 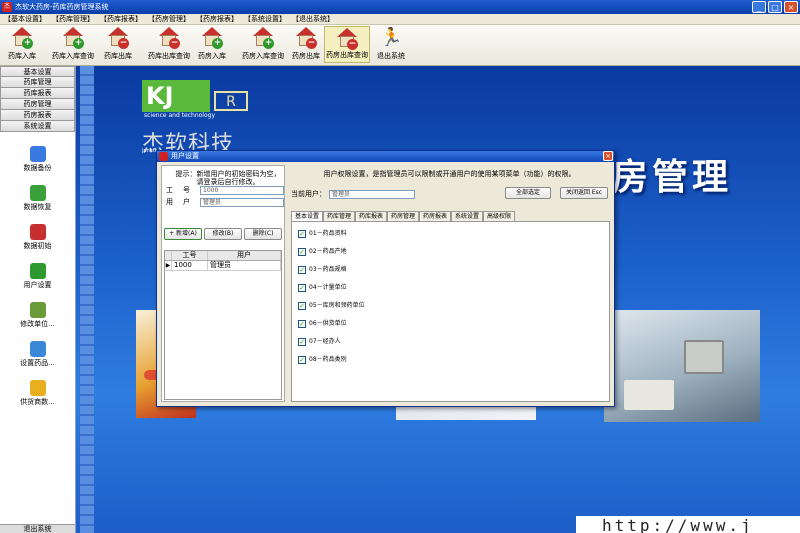 I want to click on tab-3: 药房管理, so click(x=403, y=216).